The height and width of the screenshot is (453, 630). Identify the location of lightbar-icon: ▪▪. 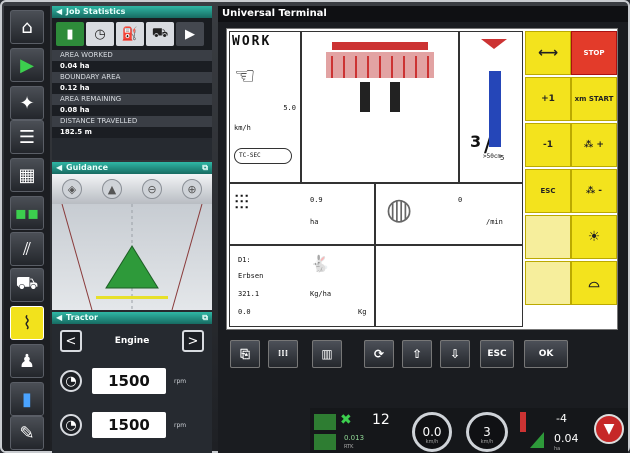
(27, 213).